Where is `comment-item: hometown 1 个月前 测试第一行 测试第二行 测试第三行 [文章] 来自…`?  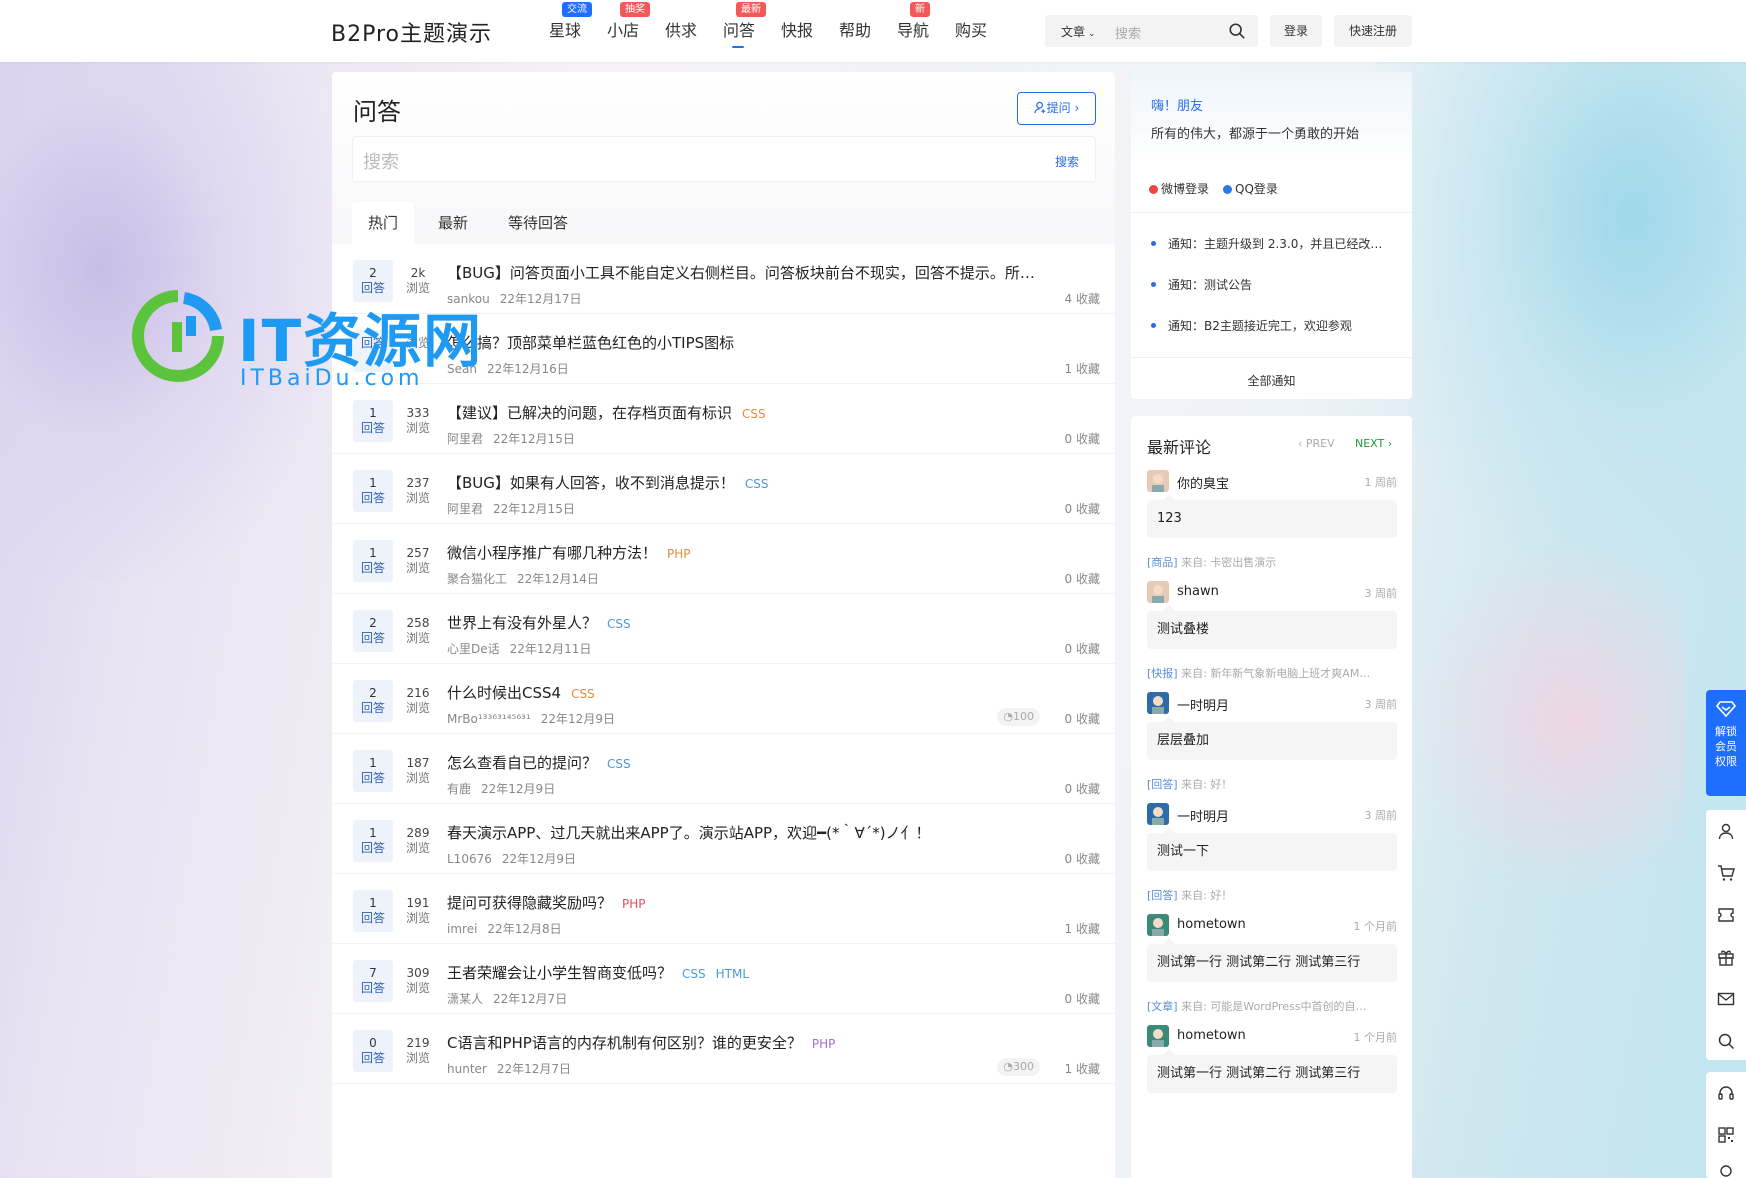
comment-item: hometown 1 个月前 测试第一行 测试第二行 测试第三行 [文章] 来自… is located at coordinates (1272, 976).